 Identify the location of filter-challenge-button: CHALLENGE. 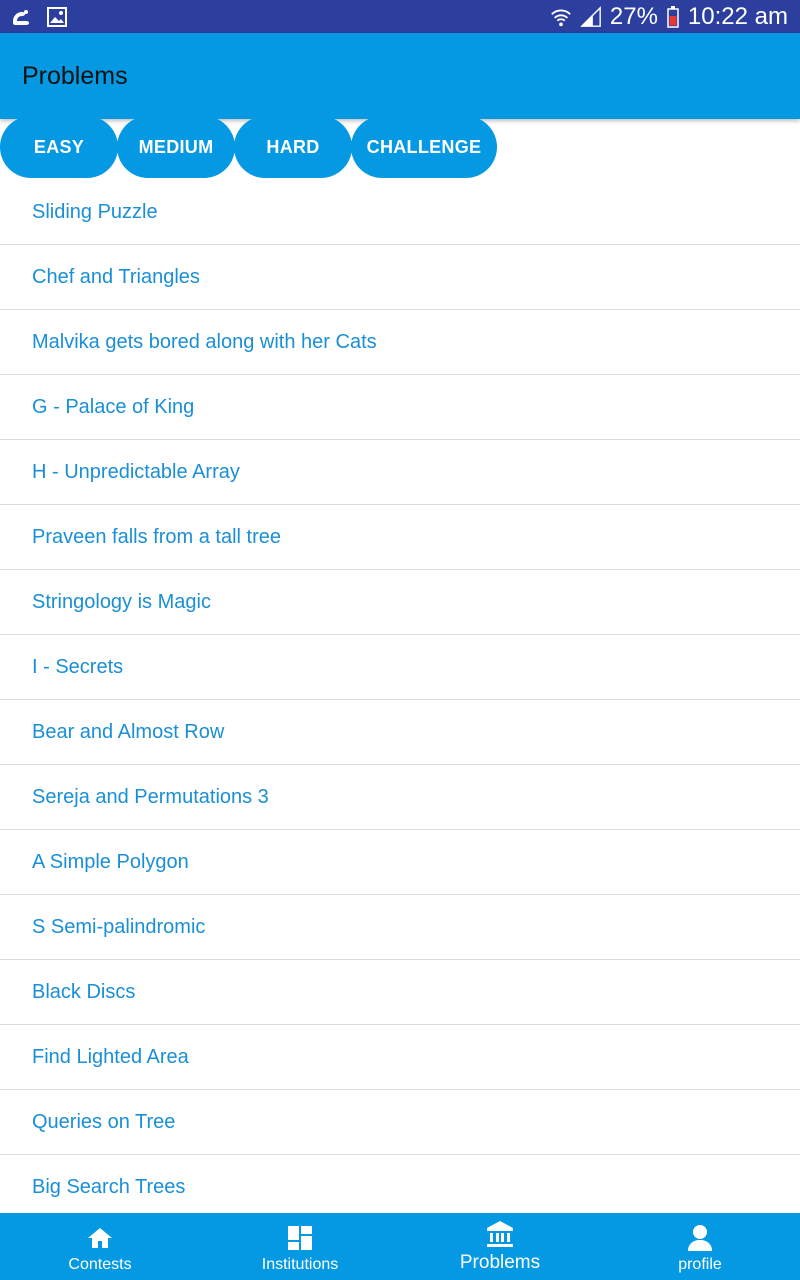
(424, 147).